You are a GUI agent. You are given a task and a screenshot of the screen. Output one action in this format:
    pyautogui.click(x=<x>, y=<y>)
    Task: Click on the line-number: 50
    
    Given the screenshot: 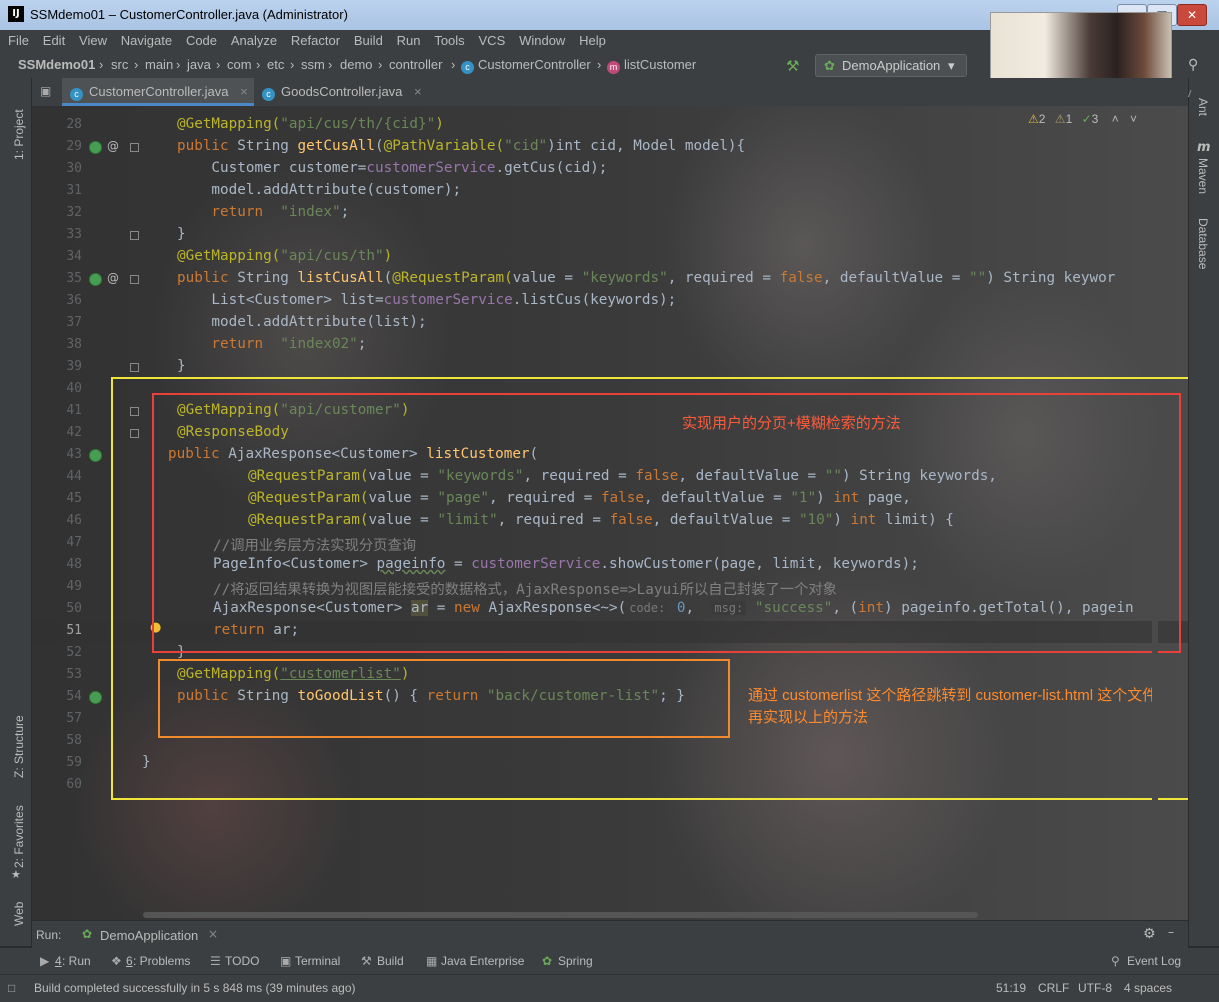 What is the action you would take?
    pyautogui.click(x=74, y=608)
    